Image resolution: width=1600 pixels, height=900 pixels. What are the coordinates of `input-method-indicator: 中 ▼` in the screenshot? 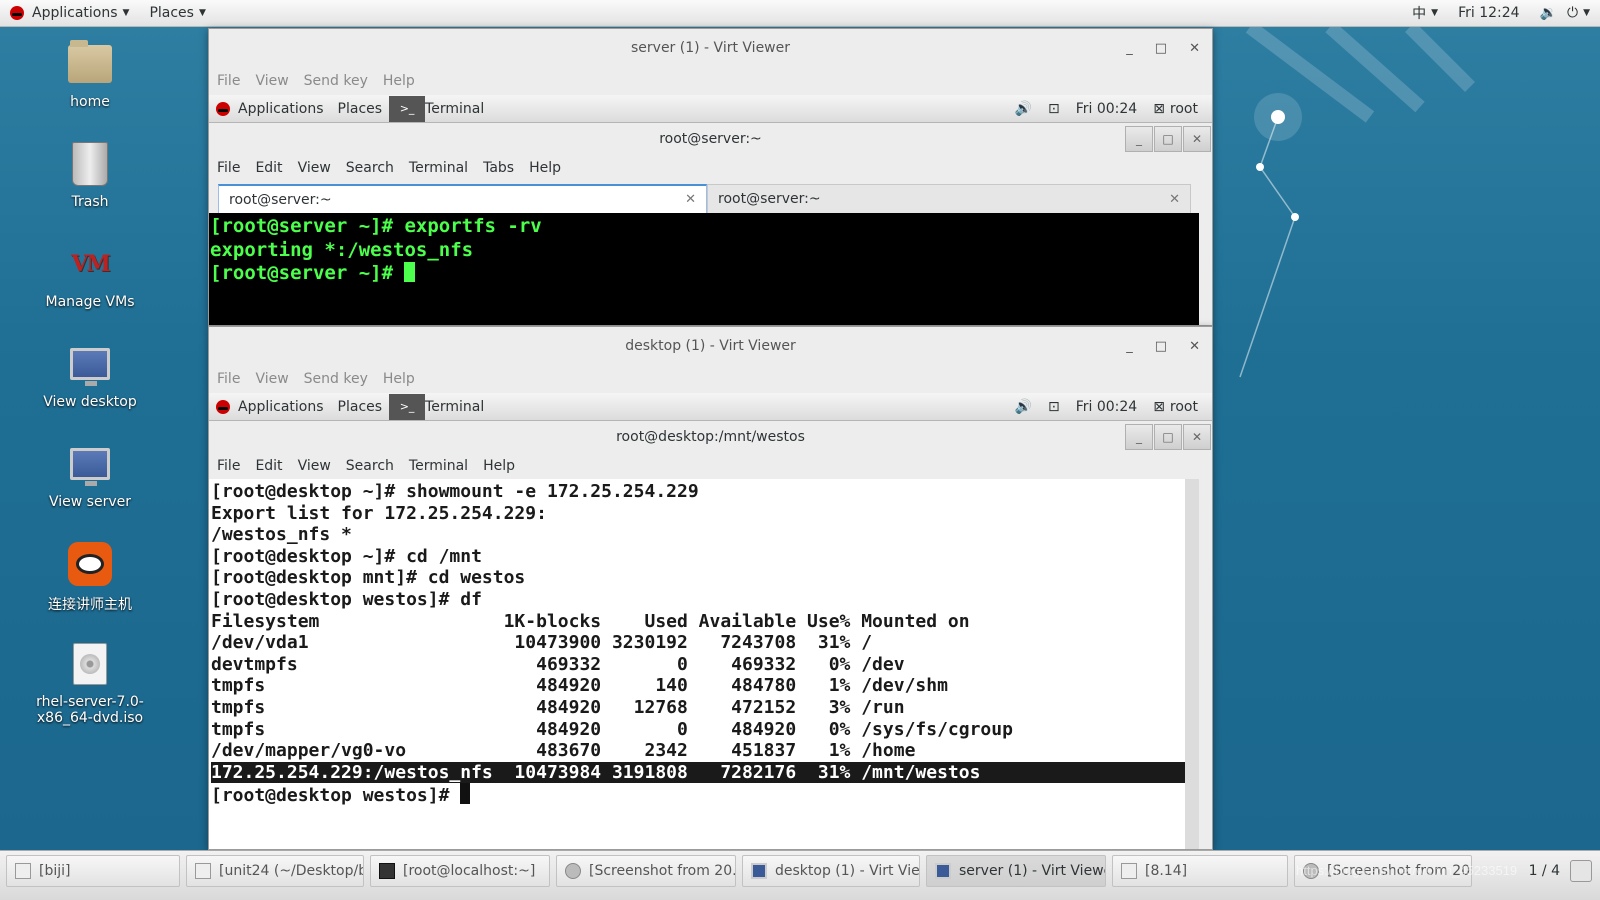 It's located at (1425, 13).